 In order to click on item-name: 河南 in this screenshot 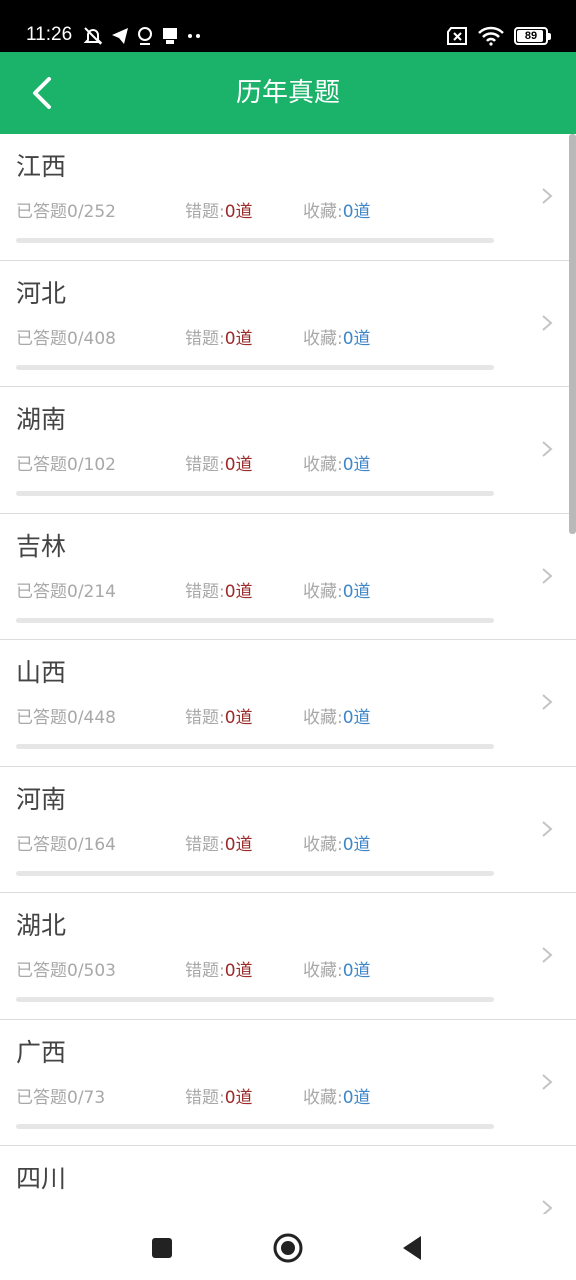, I will do `click(41, 799)`.